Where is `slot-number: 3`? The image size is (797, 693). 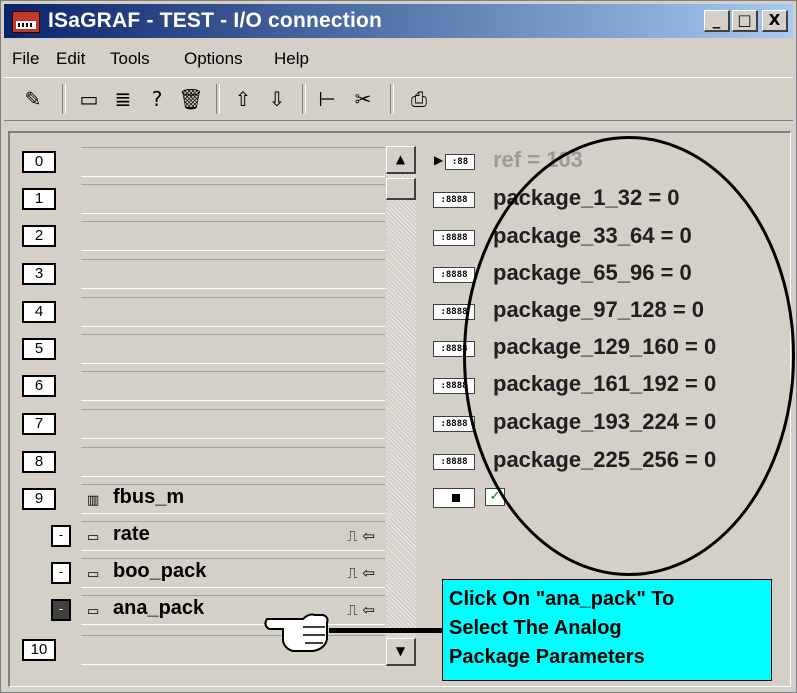 slot-number: 3 is located at coordinates (39, 274).